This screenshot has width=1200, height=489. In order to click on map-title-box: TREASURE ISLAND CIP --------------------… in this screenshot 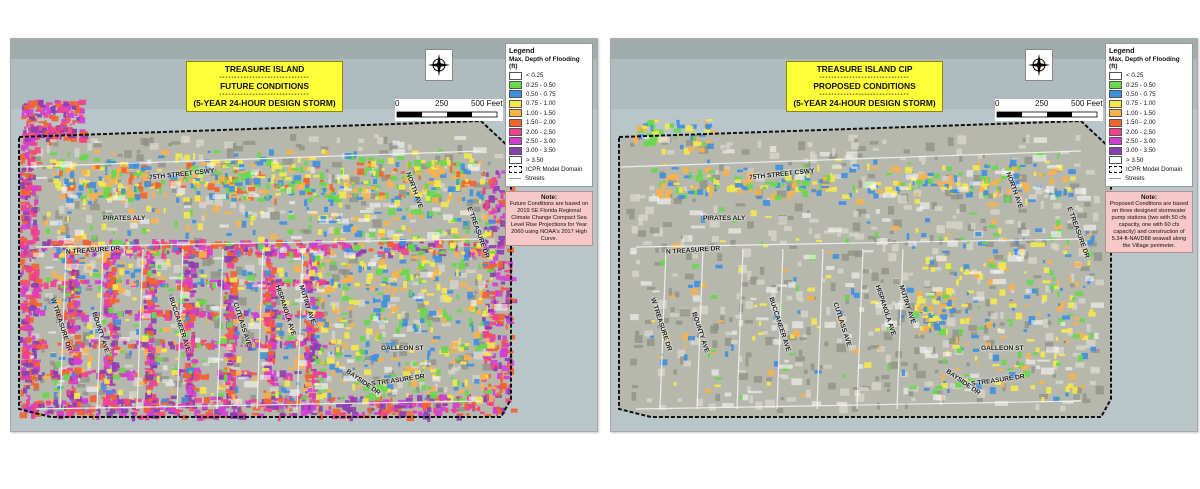, I will do `click(864, 86)`.